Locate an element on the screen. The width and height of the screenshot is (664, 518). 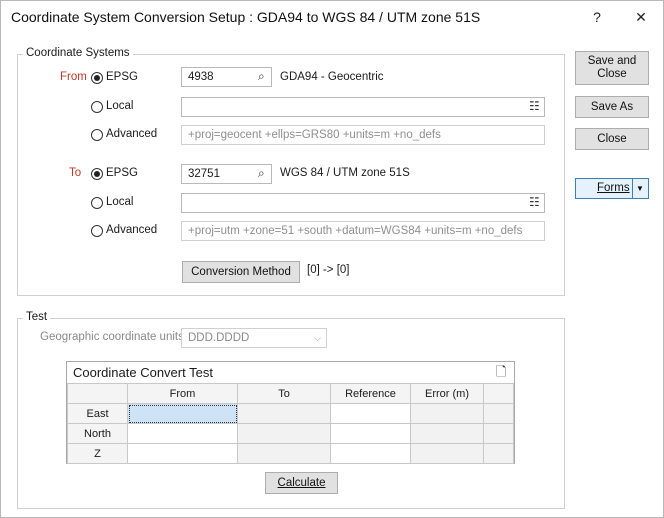
north-error-cell is located at coordinates (447, 433).